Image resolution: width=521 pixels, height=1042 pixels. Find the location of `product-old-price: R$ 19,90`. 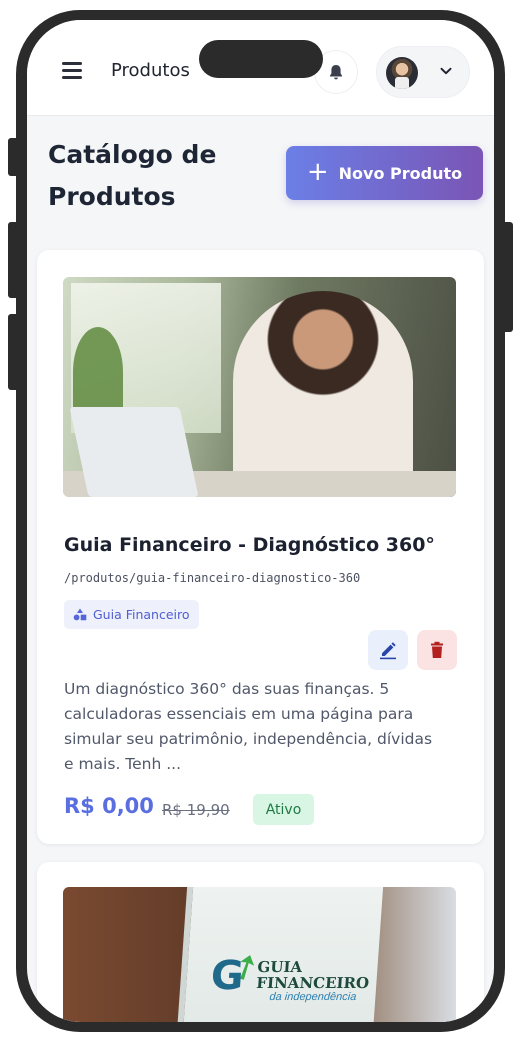

product-old-price: R$ 19,90 is located at coordinates (196, 810).